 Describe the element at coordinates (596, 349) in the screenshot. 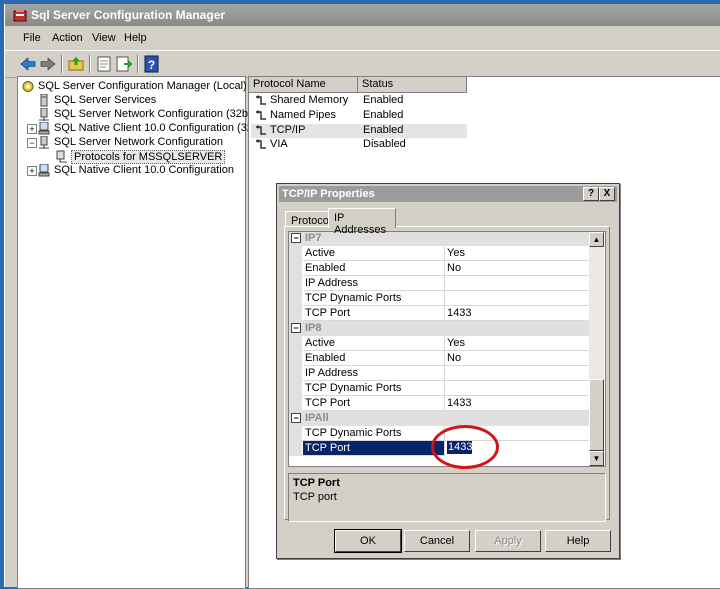

I see `scrollbar: ▲ ▼` at that location.